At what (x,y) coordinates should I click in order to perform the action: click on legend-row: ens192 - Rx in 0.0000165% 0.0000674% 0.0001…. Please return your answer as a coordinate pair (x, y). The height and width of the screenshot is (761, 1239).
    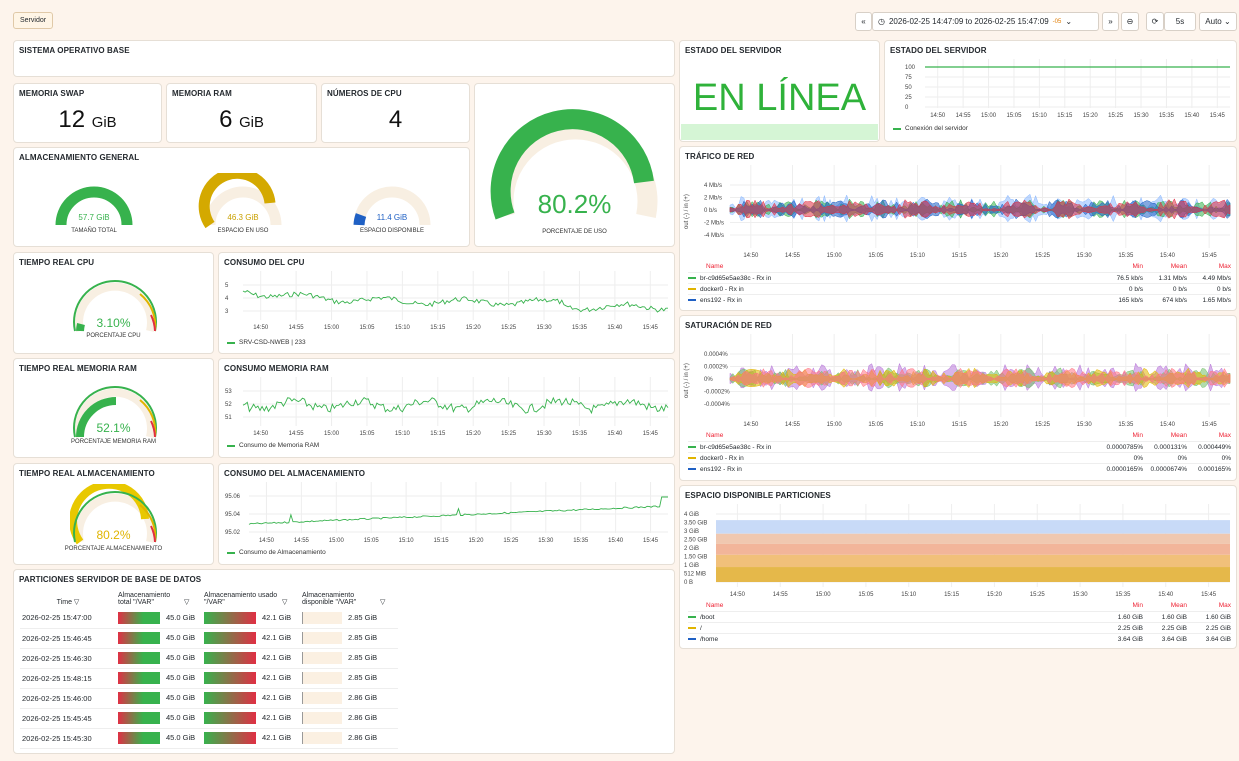
    Looking at the image, I should click on (959, 468).